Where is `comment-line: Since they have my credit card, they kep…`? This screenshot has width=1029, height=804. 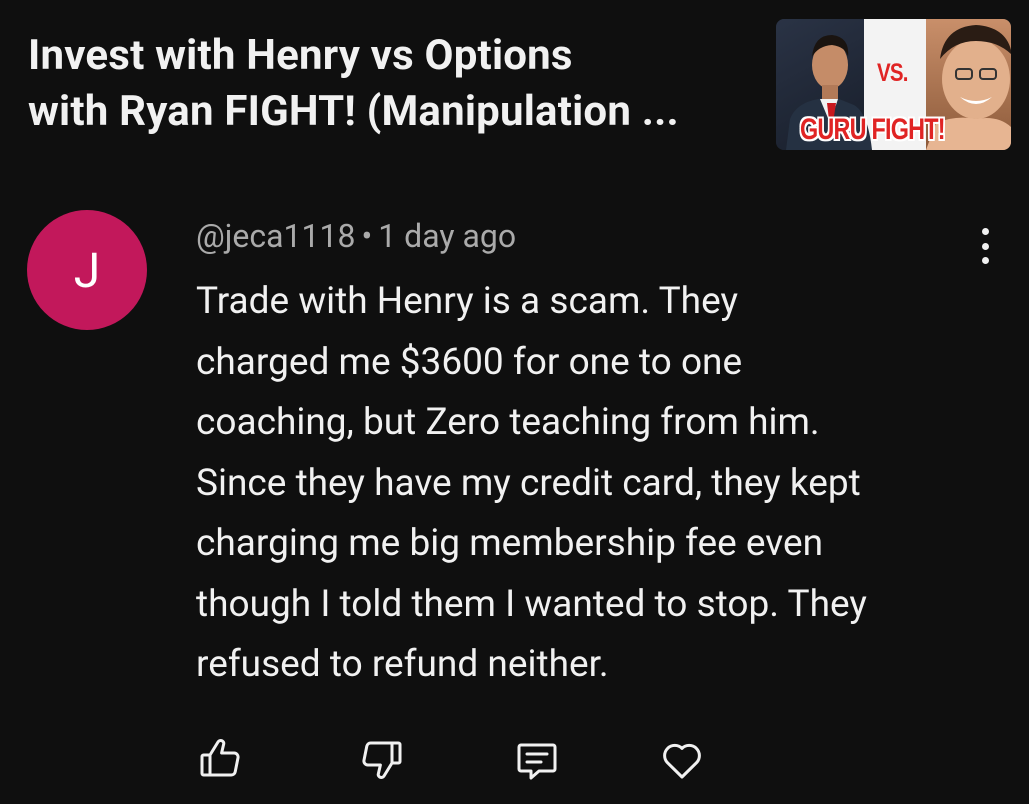
comment-line: Since they have my credit card, they kep… is located at coordinates (528, 483).